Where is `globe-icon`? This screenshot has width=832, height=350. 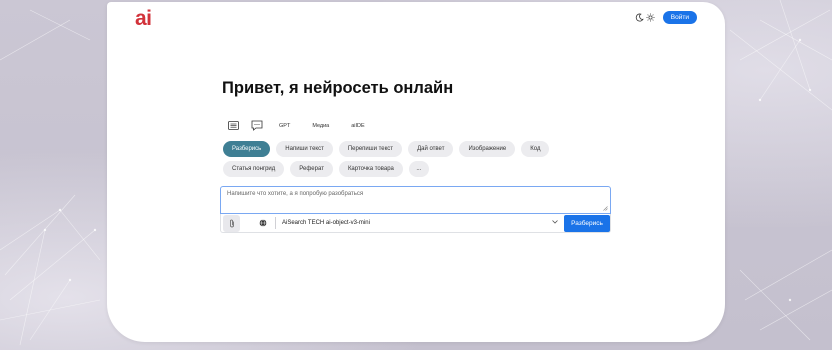 globe-icon is located at coordinates (263, 223).